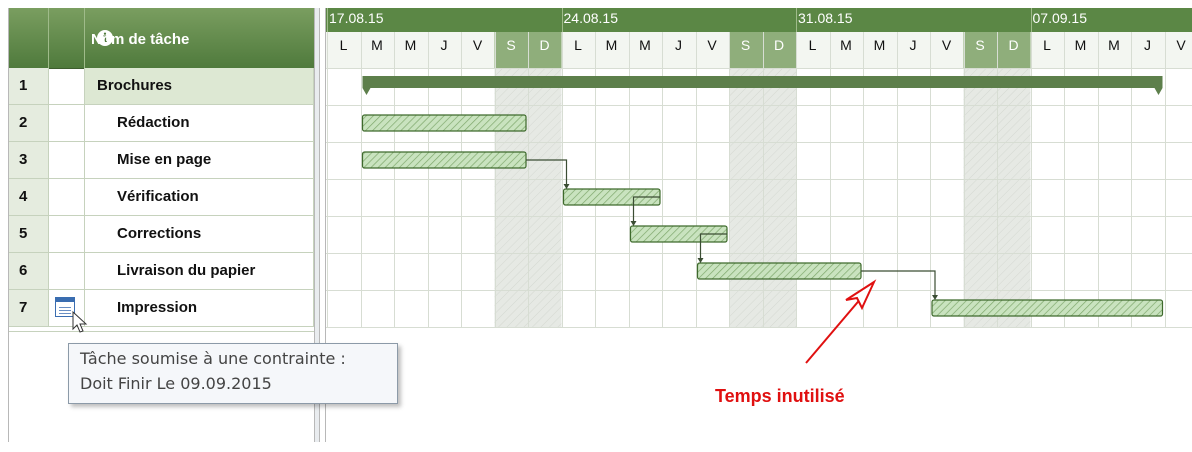 The width and height of the screenshot is (1192, 452). I want to click on table-header: i Nom de tâche, so click(161, 38).